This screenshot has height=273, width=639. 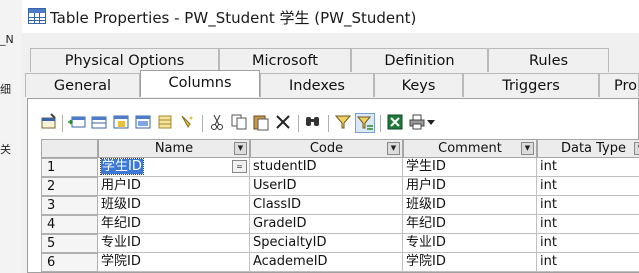 What do you see at coordinates (174, 205) in the screenshot?
I see `cell-name: 班级ID` at bounding box center [174, 205].